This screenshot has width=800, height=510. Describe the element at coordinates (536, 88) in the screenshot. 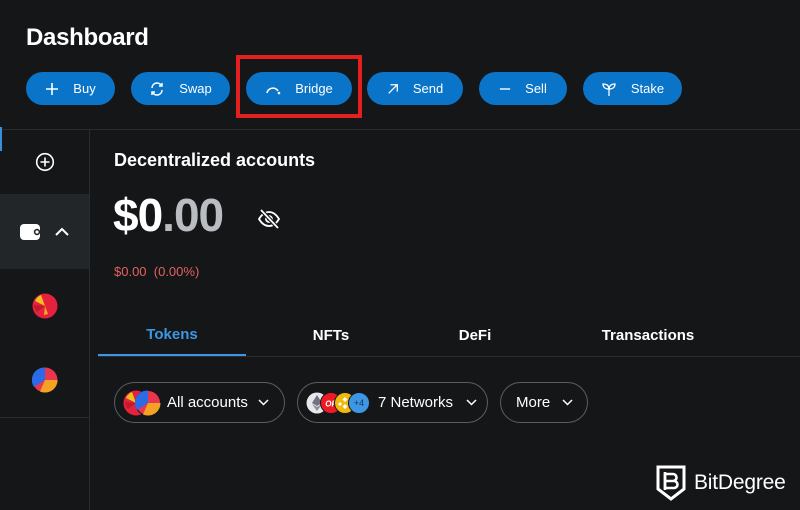

I see `sell-label: Sell` at that location.